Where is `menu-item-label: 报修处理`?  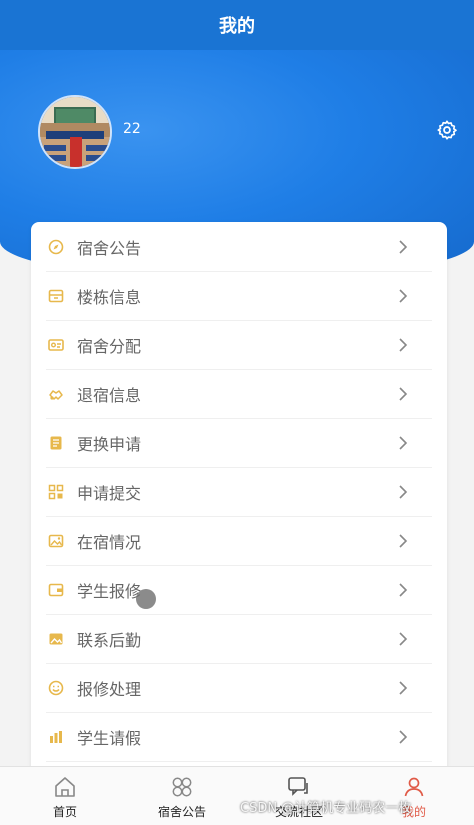 menu-item-label: 报修处理 is located at coordinates (109, 689).